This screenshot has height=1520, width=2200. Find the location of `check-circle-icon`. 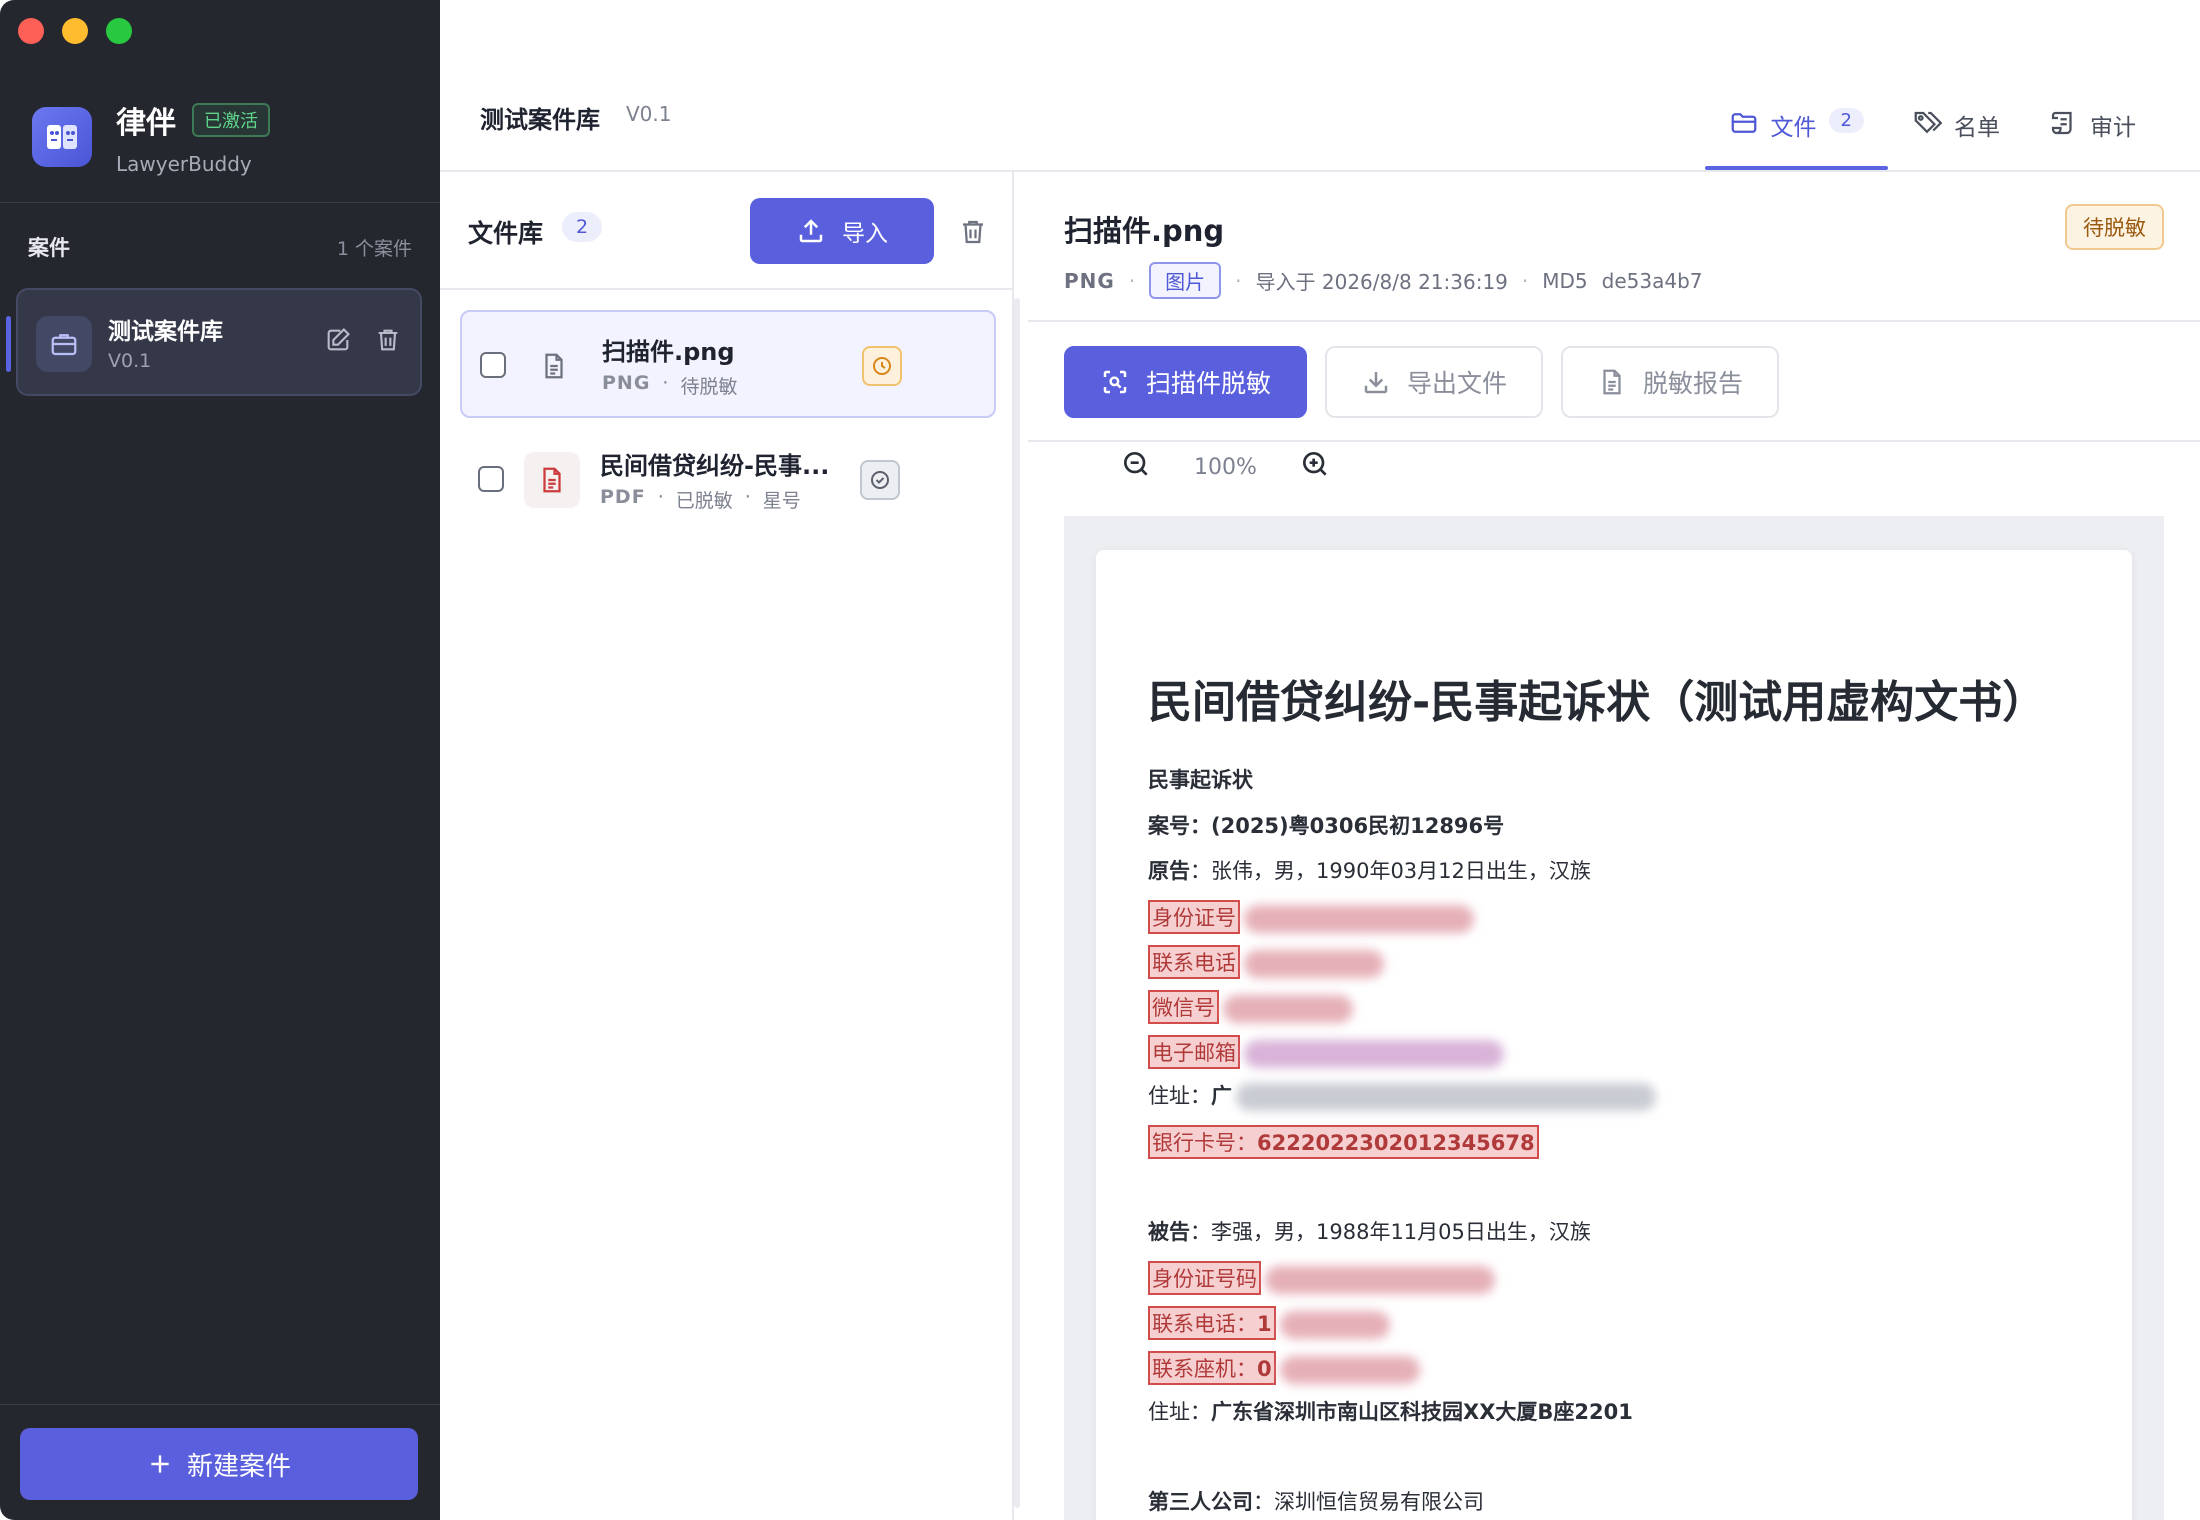

check-circle-icon is located at coordinates (880, 480).